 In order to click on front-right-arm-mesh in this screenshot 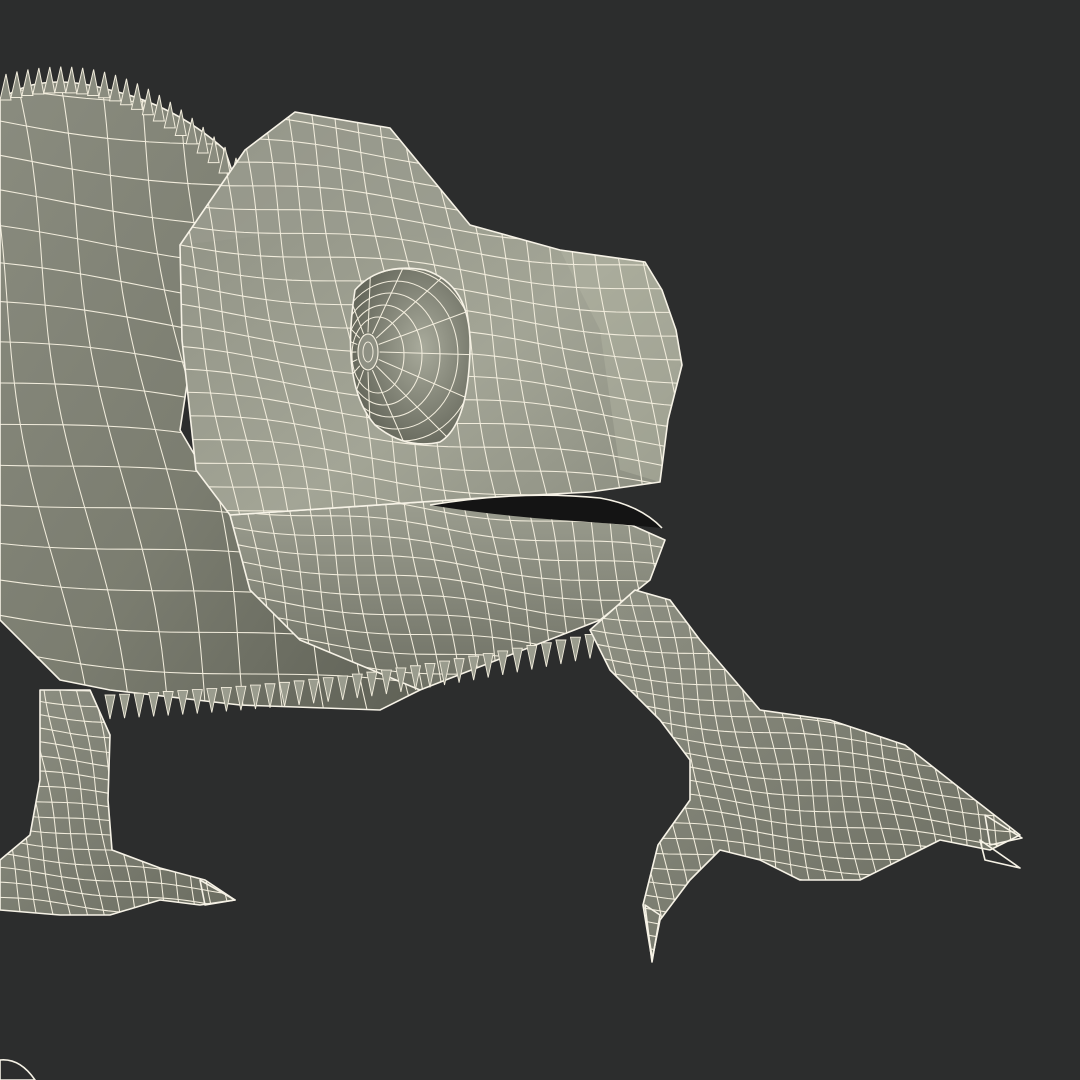, I will do `click(805, 775)`.